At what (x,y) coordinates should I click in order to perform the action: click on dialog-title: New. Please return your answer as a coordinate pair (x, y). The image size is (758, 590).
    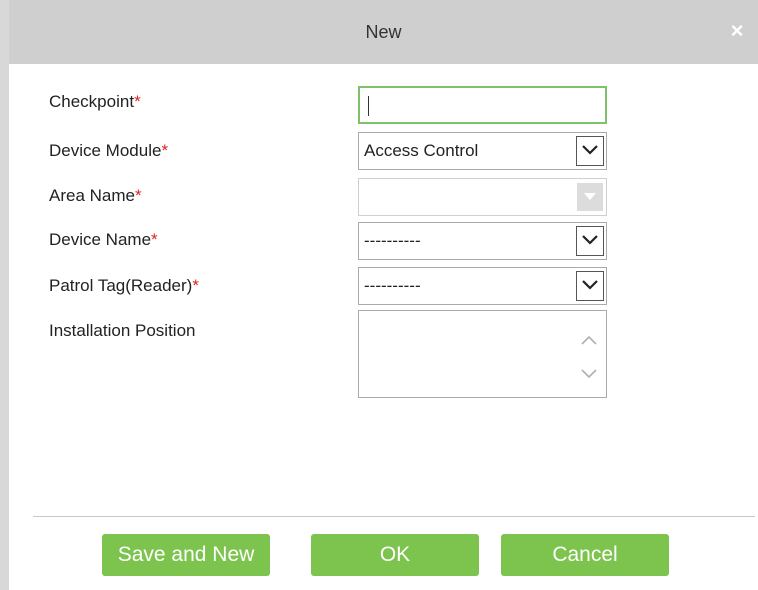
    Looking at the image, I should click on (383, 32).